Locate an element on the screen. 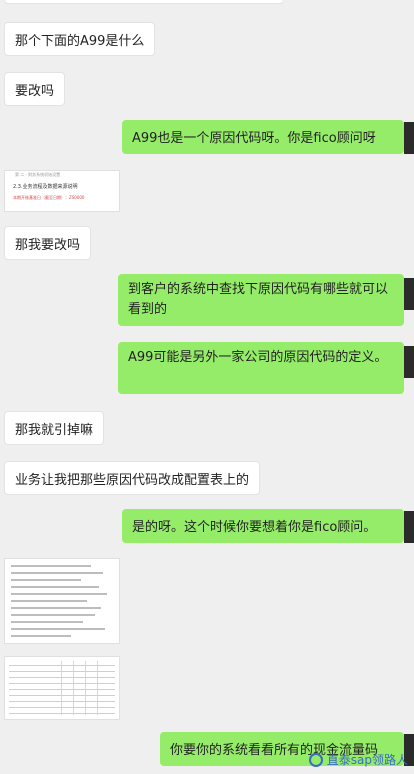 The image size is (414, 774). message-bubble: 那我就引掉嘛 is located at coordinates (54, 428).